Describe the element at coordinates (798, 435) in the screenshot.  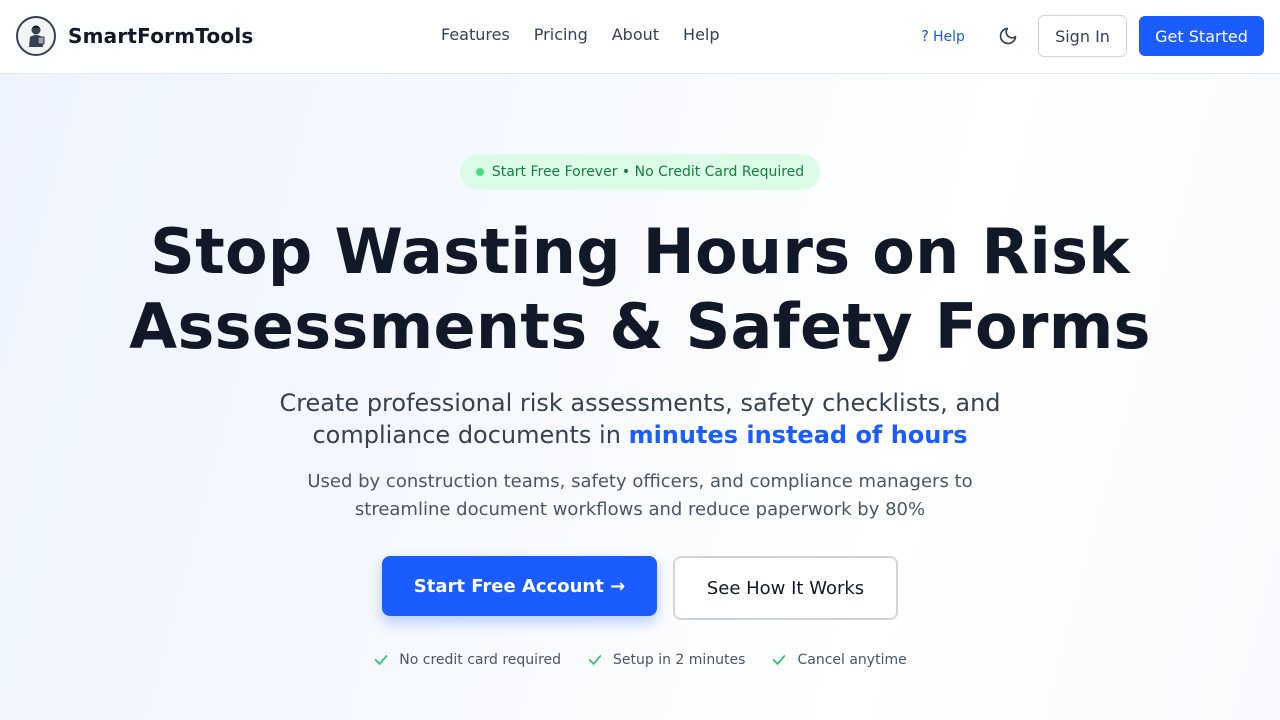
I see `subhead-accent: minutes instead of hours` at that location.